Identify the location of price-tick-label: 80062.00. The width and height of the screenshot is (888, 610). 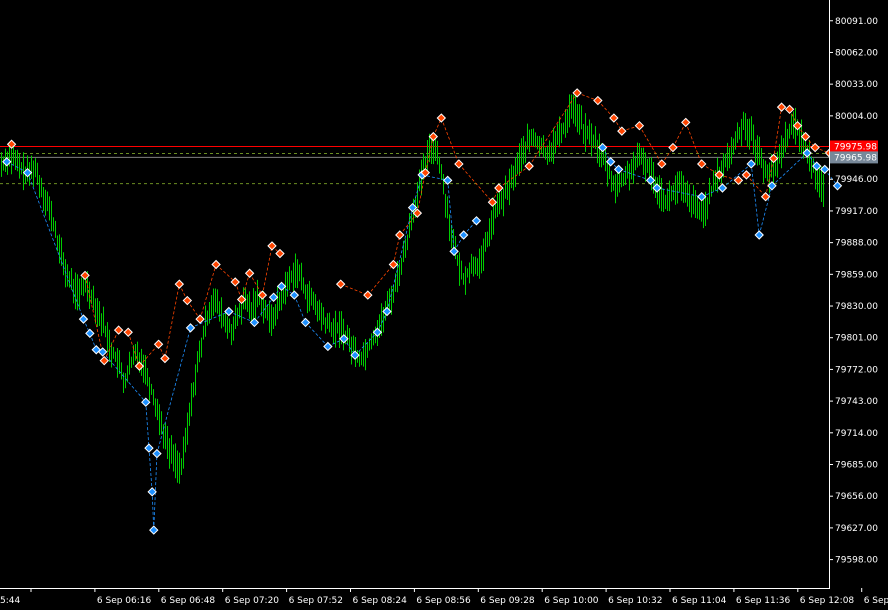
(856, 53).